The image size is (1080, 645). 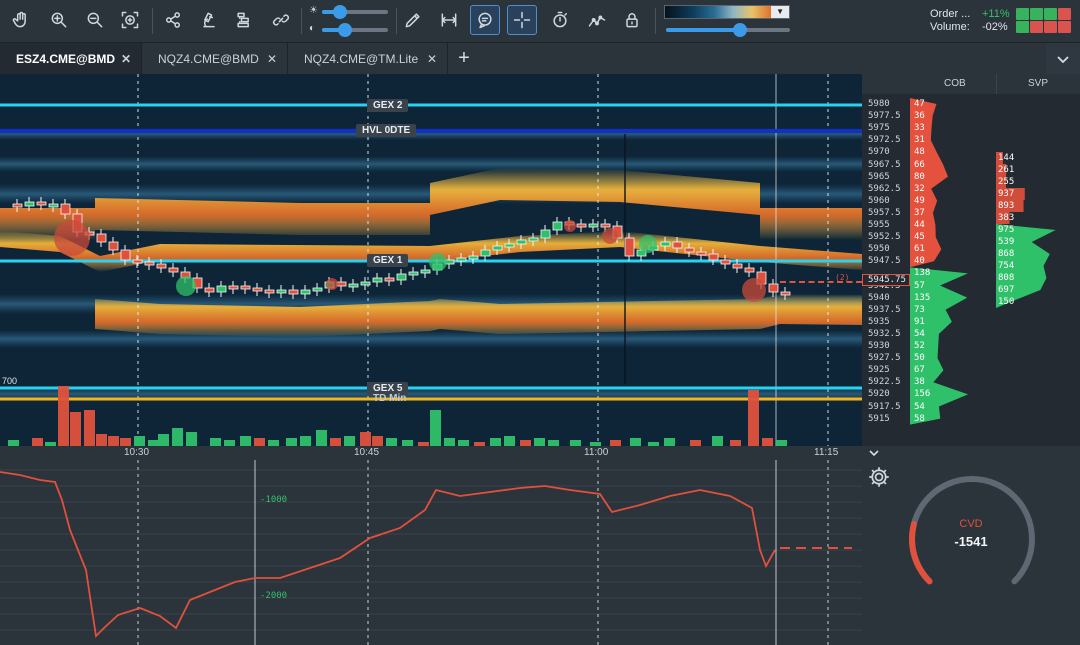 What do you see at coordinates (919, 309) in the screenshot?
I see `cob-size: 73` at bounding box center [919, 309].